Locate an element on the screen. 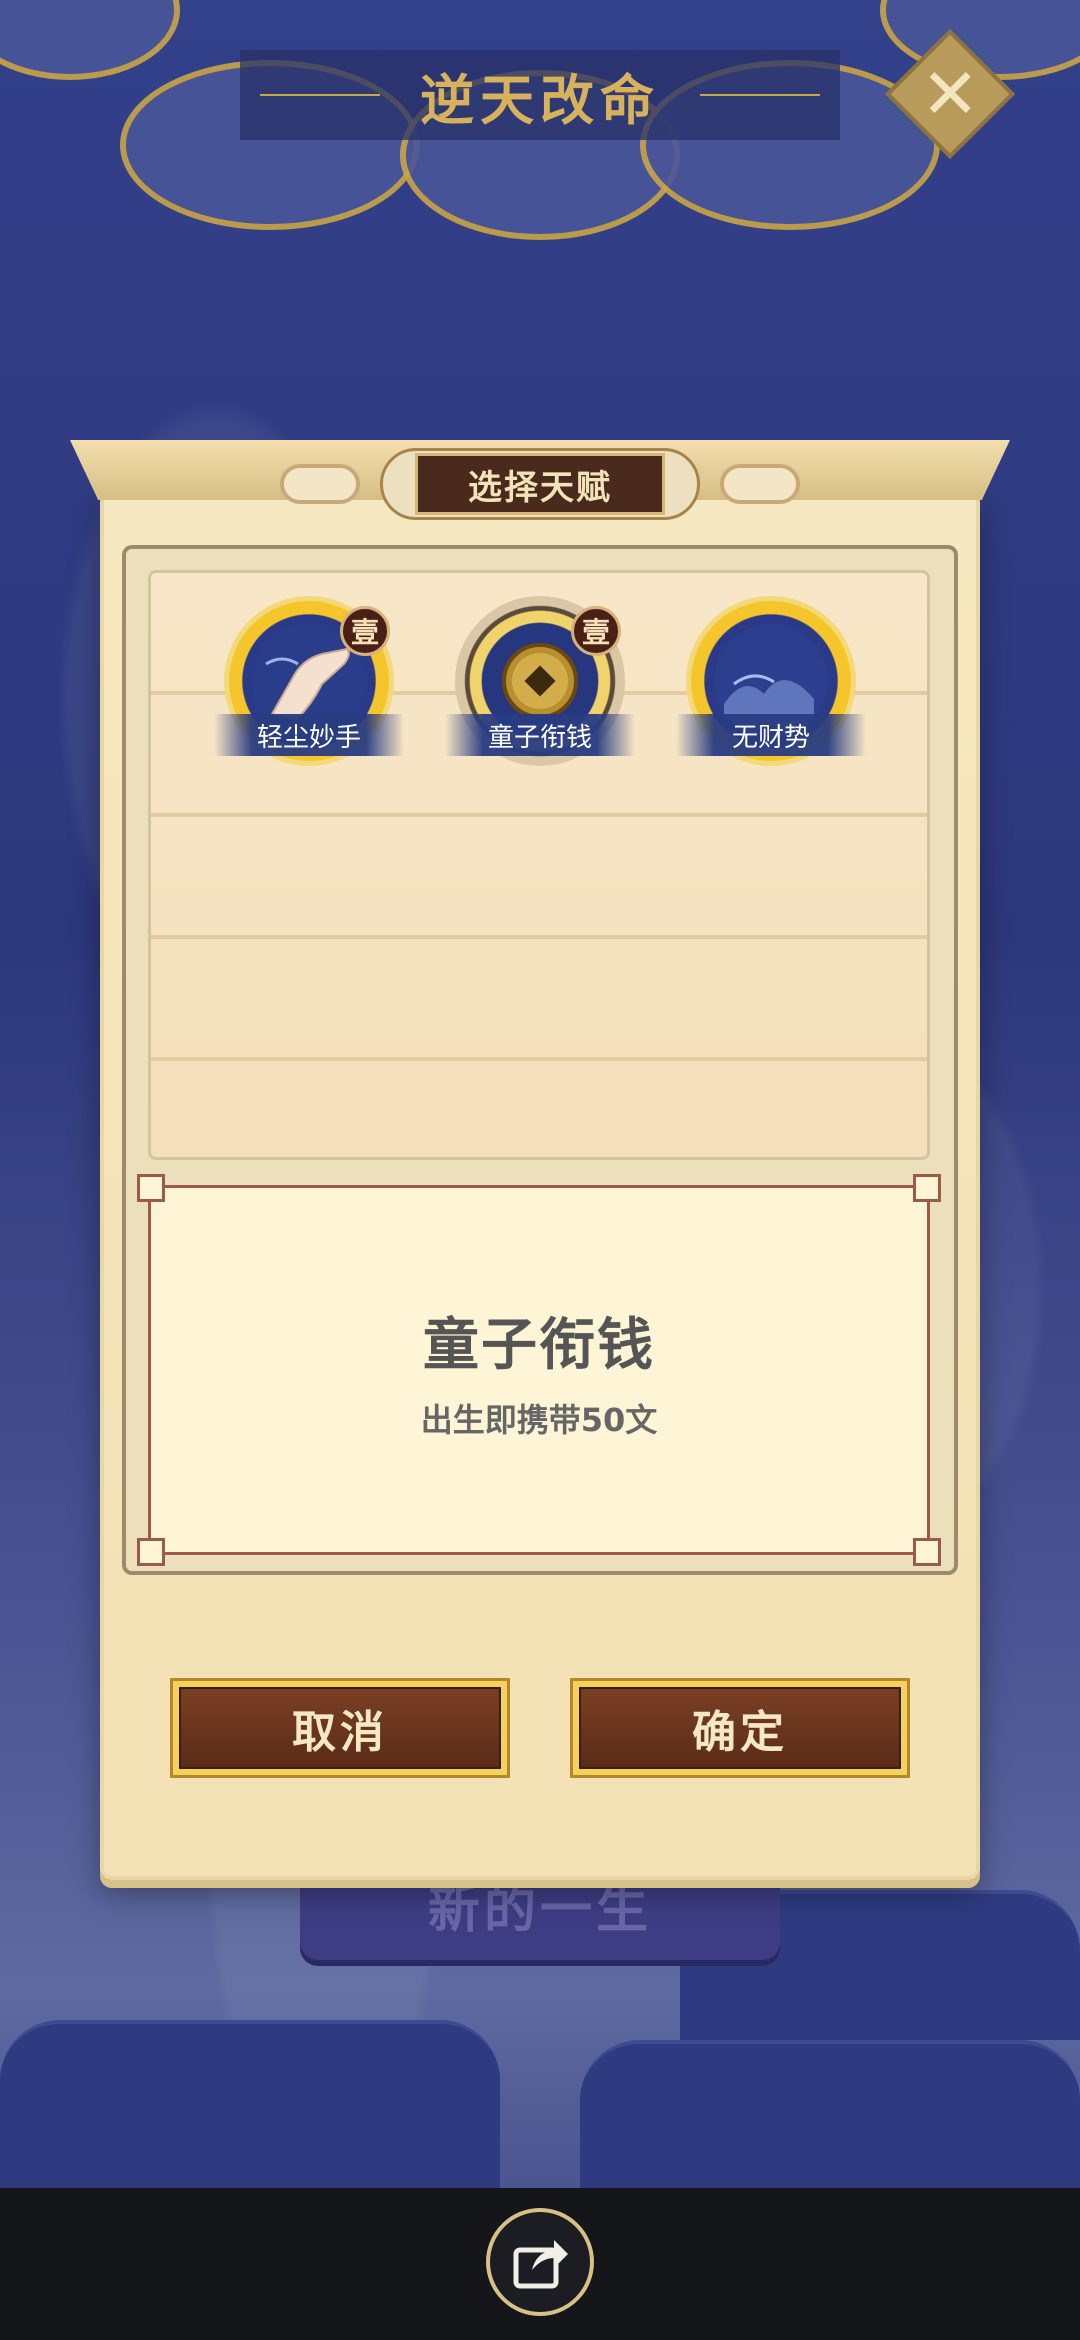  cancel-button-face: 取消 is located at coordinates (340, 1728).